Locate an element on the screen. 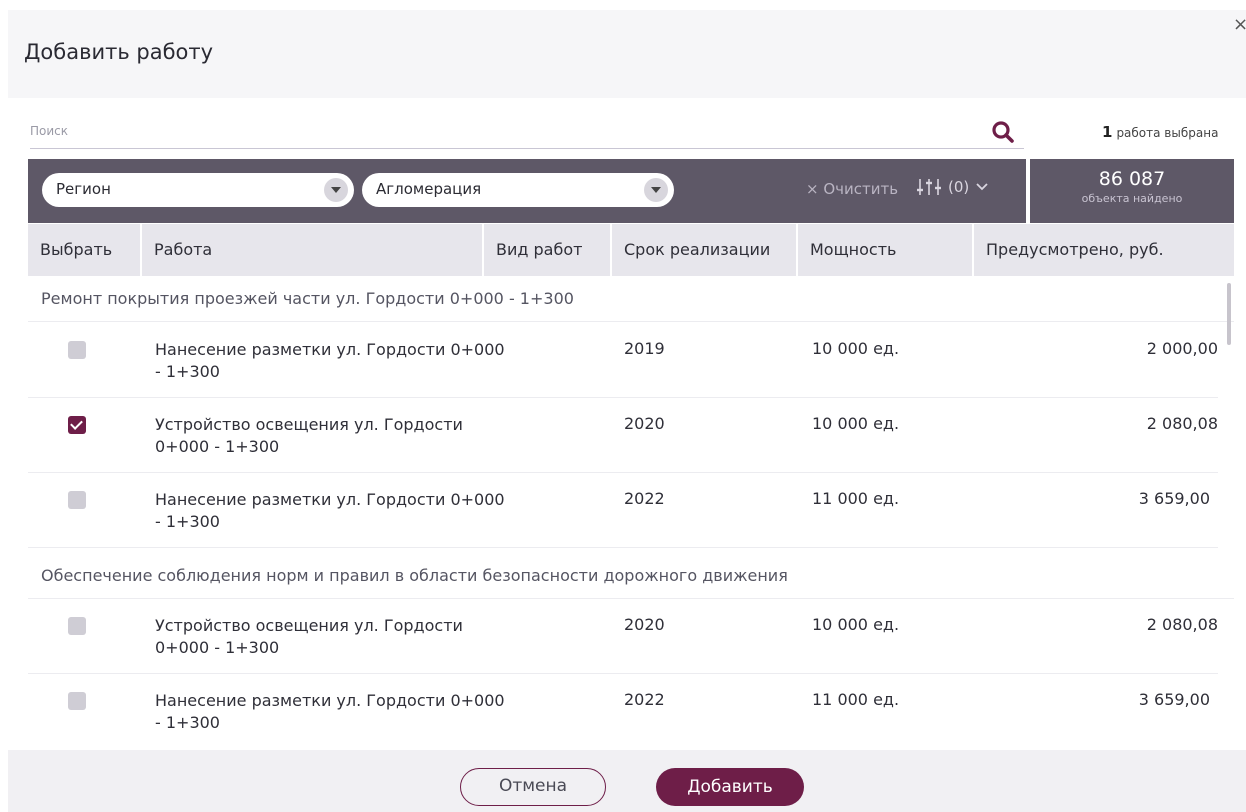 The width and height of the screenshot is (1246, 812). column-header-amount: Предусмотрено, руб. is located at coordinates (1104, 250).